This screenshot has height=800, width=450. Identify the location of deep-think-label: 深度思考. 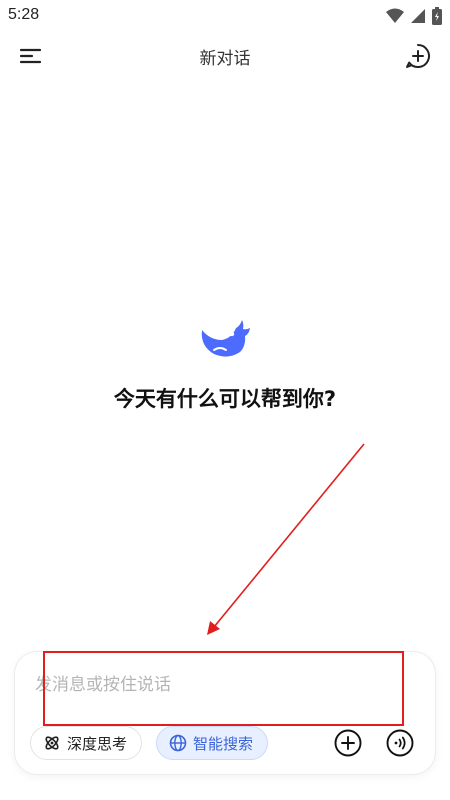
(97, 743).